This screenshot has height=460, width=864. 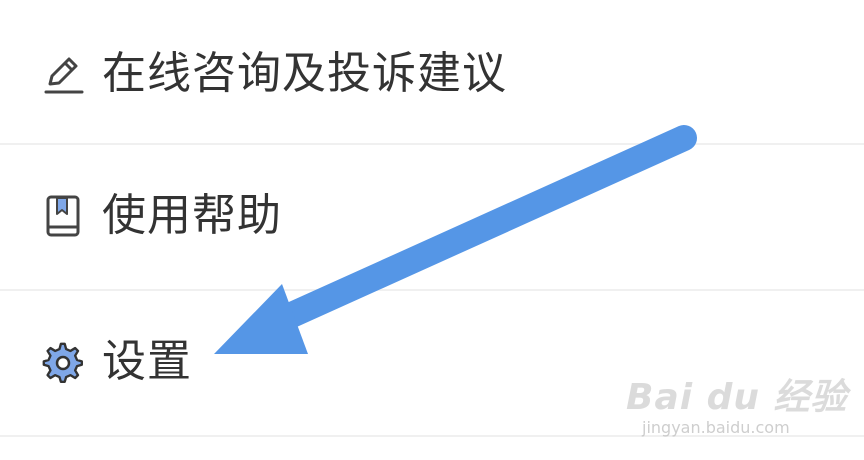 What do you see at coordinates (64, 74) in the screenshot?
I see `pencil-icon` at bounding box center [64, 74].